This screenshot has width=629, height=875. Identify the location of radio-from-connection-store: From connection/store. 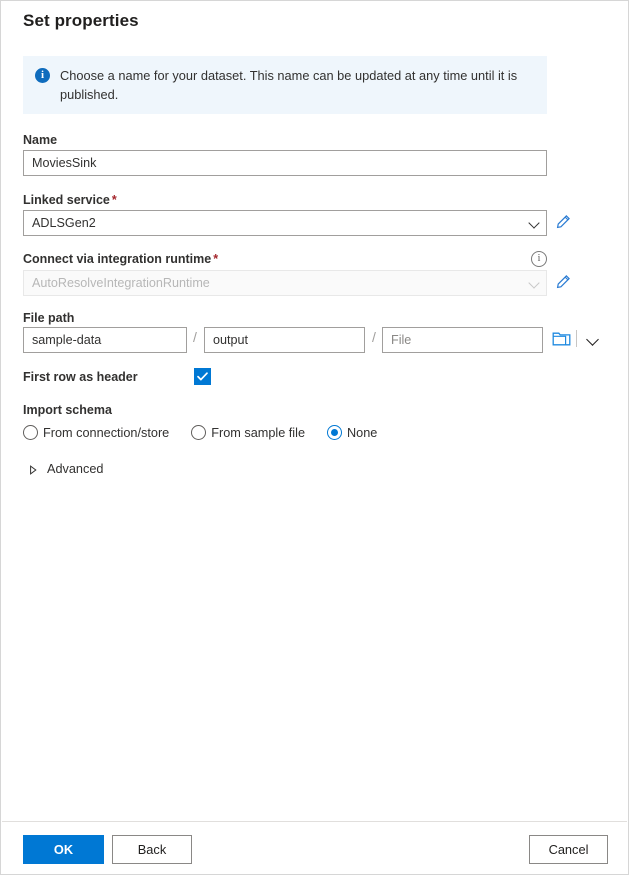
(96, 432).